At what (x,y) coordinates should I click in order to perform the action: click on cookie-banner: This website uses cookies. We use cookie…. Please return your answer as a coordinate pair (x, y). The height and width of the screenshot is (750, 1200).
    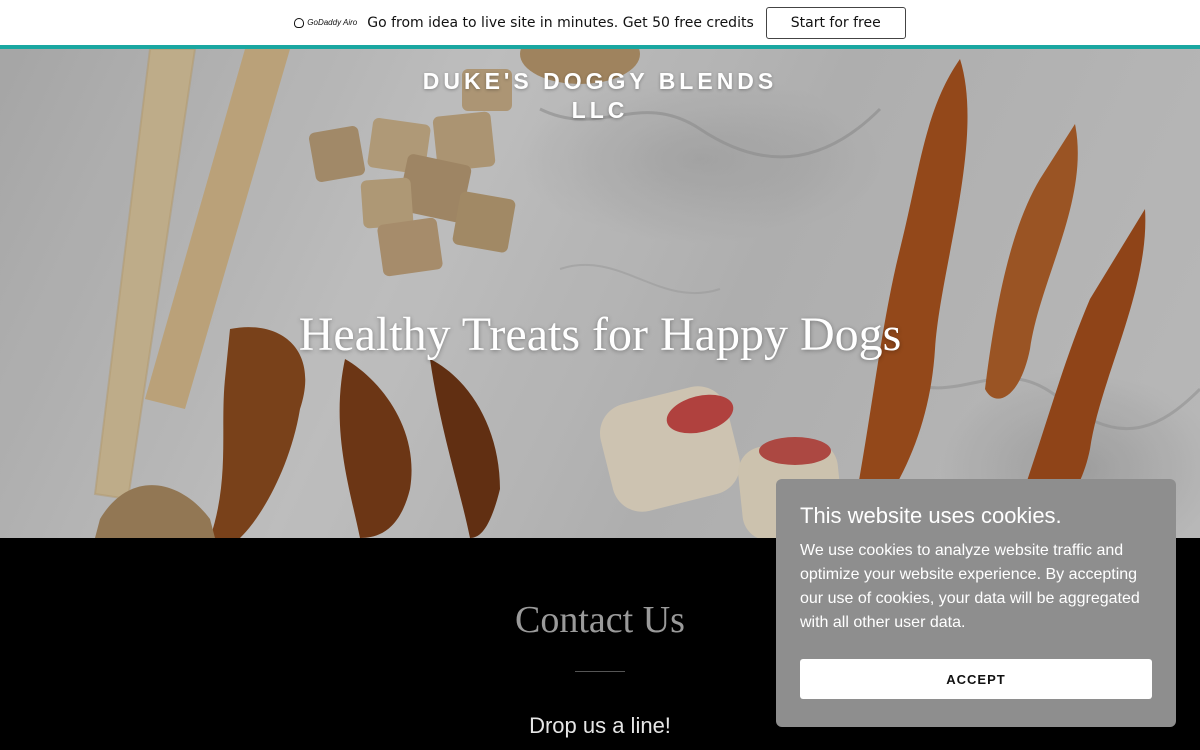
    Looking at the image, I should click on (976, 603).